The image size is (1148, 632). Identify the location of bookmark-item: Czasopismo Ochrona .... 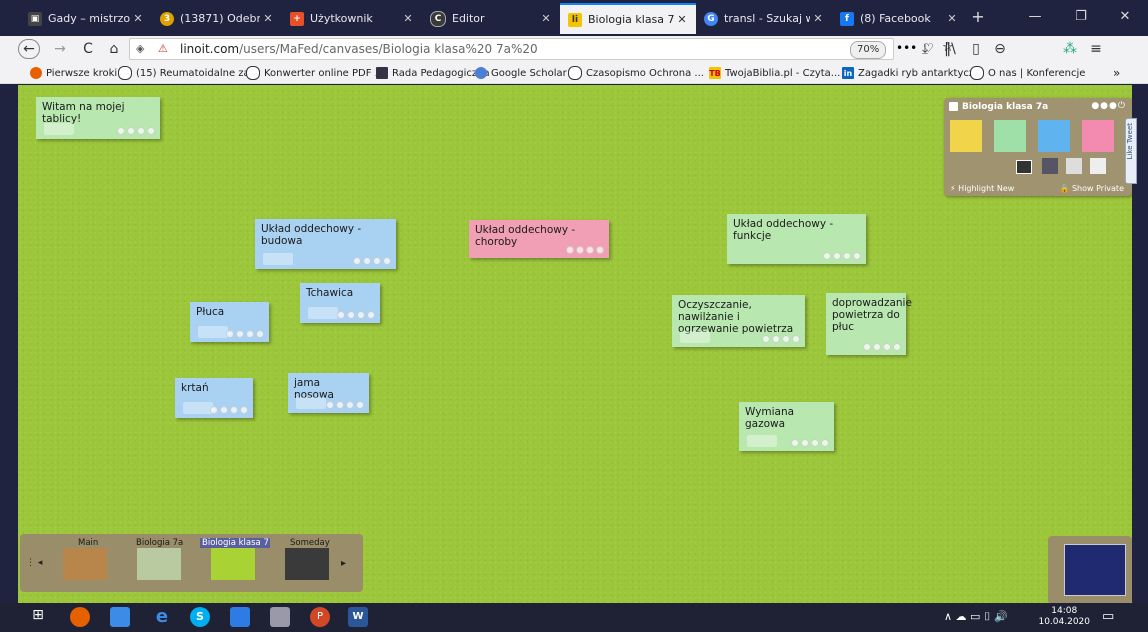
(636, 73).